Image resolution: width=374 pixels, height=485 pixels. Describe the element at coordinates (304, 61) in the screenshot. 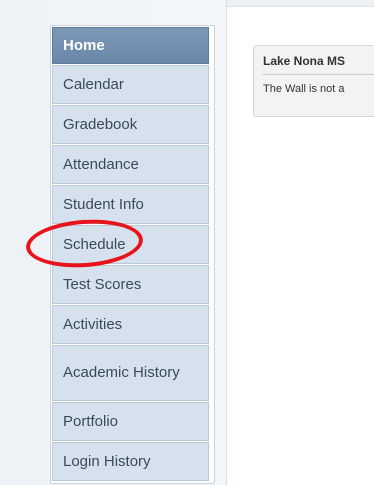

I see `school-name: Lake Nona MS` at that location.